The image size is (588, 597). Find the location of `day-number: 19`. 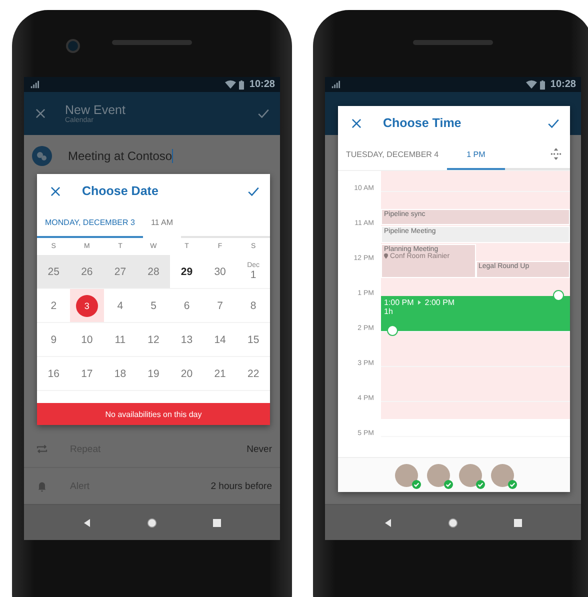

day-number: 19 is located at coordinates (154, 374).